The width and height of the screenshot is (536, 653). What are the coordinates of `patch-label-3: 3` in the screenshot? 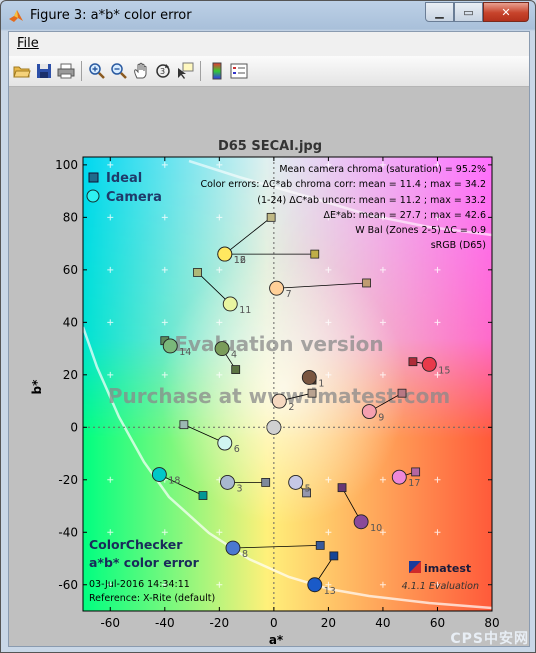 It's located at (240, 488).